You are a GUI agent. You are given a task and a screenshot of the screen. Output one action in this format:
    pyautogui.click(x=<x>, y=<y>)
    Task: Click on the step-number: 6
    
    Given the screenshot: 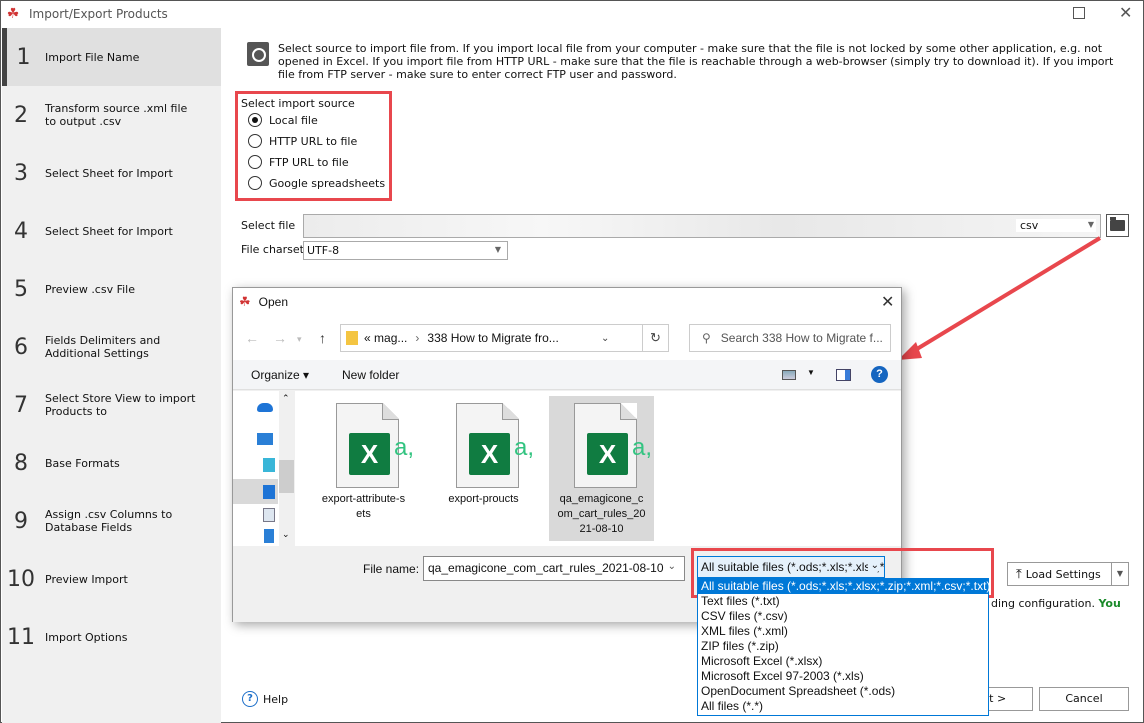 What is the action you would take?
    pyautogui.click(x=21, y=347)
    